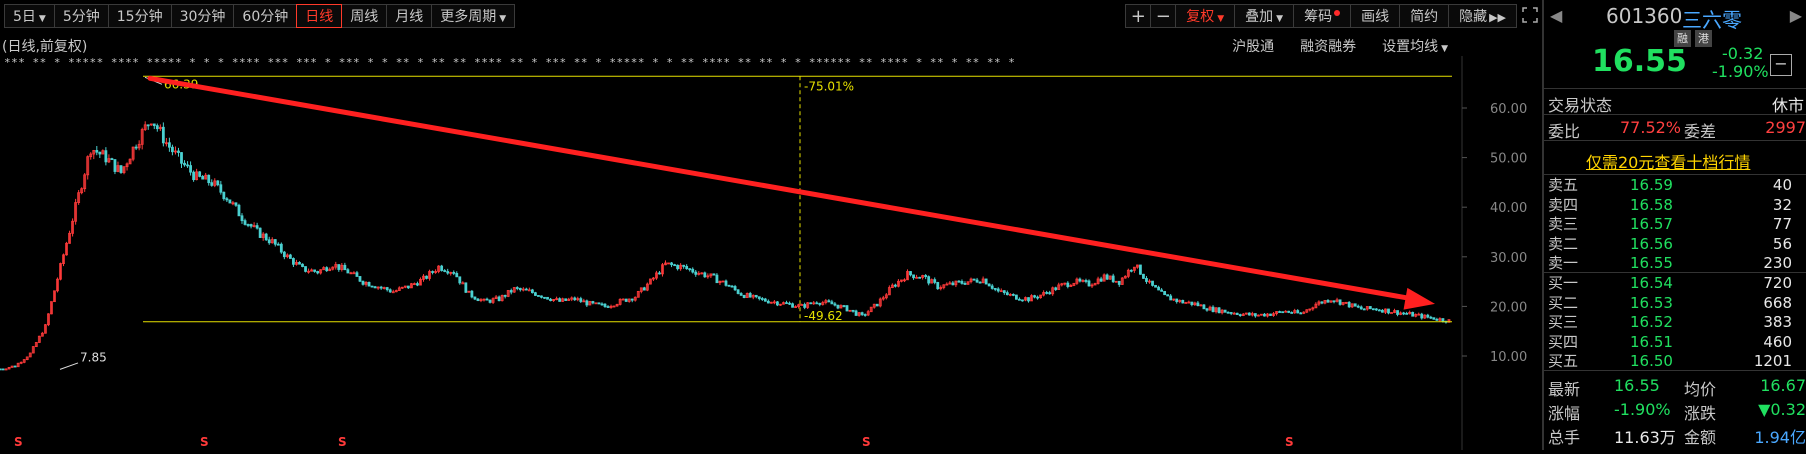  Describe the element at coordinates (1675, 370) in the screenshot. I see `divider` at that location.